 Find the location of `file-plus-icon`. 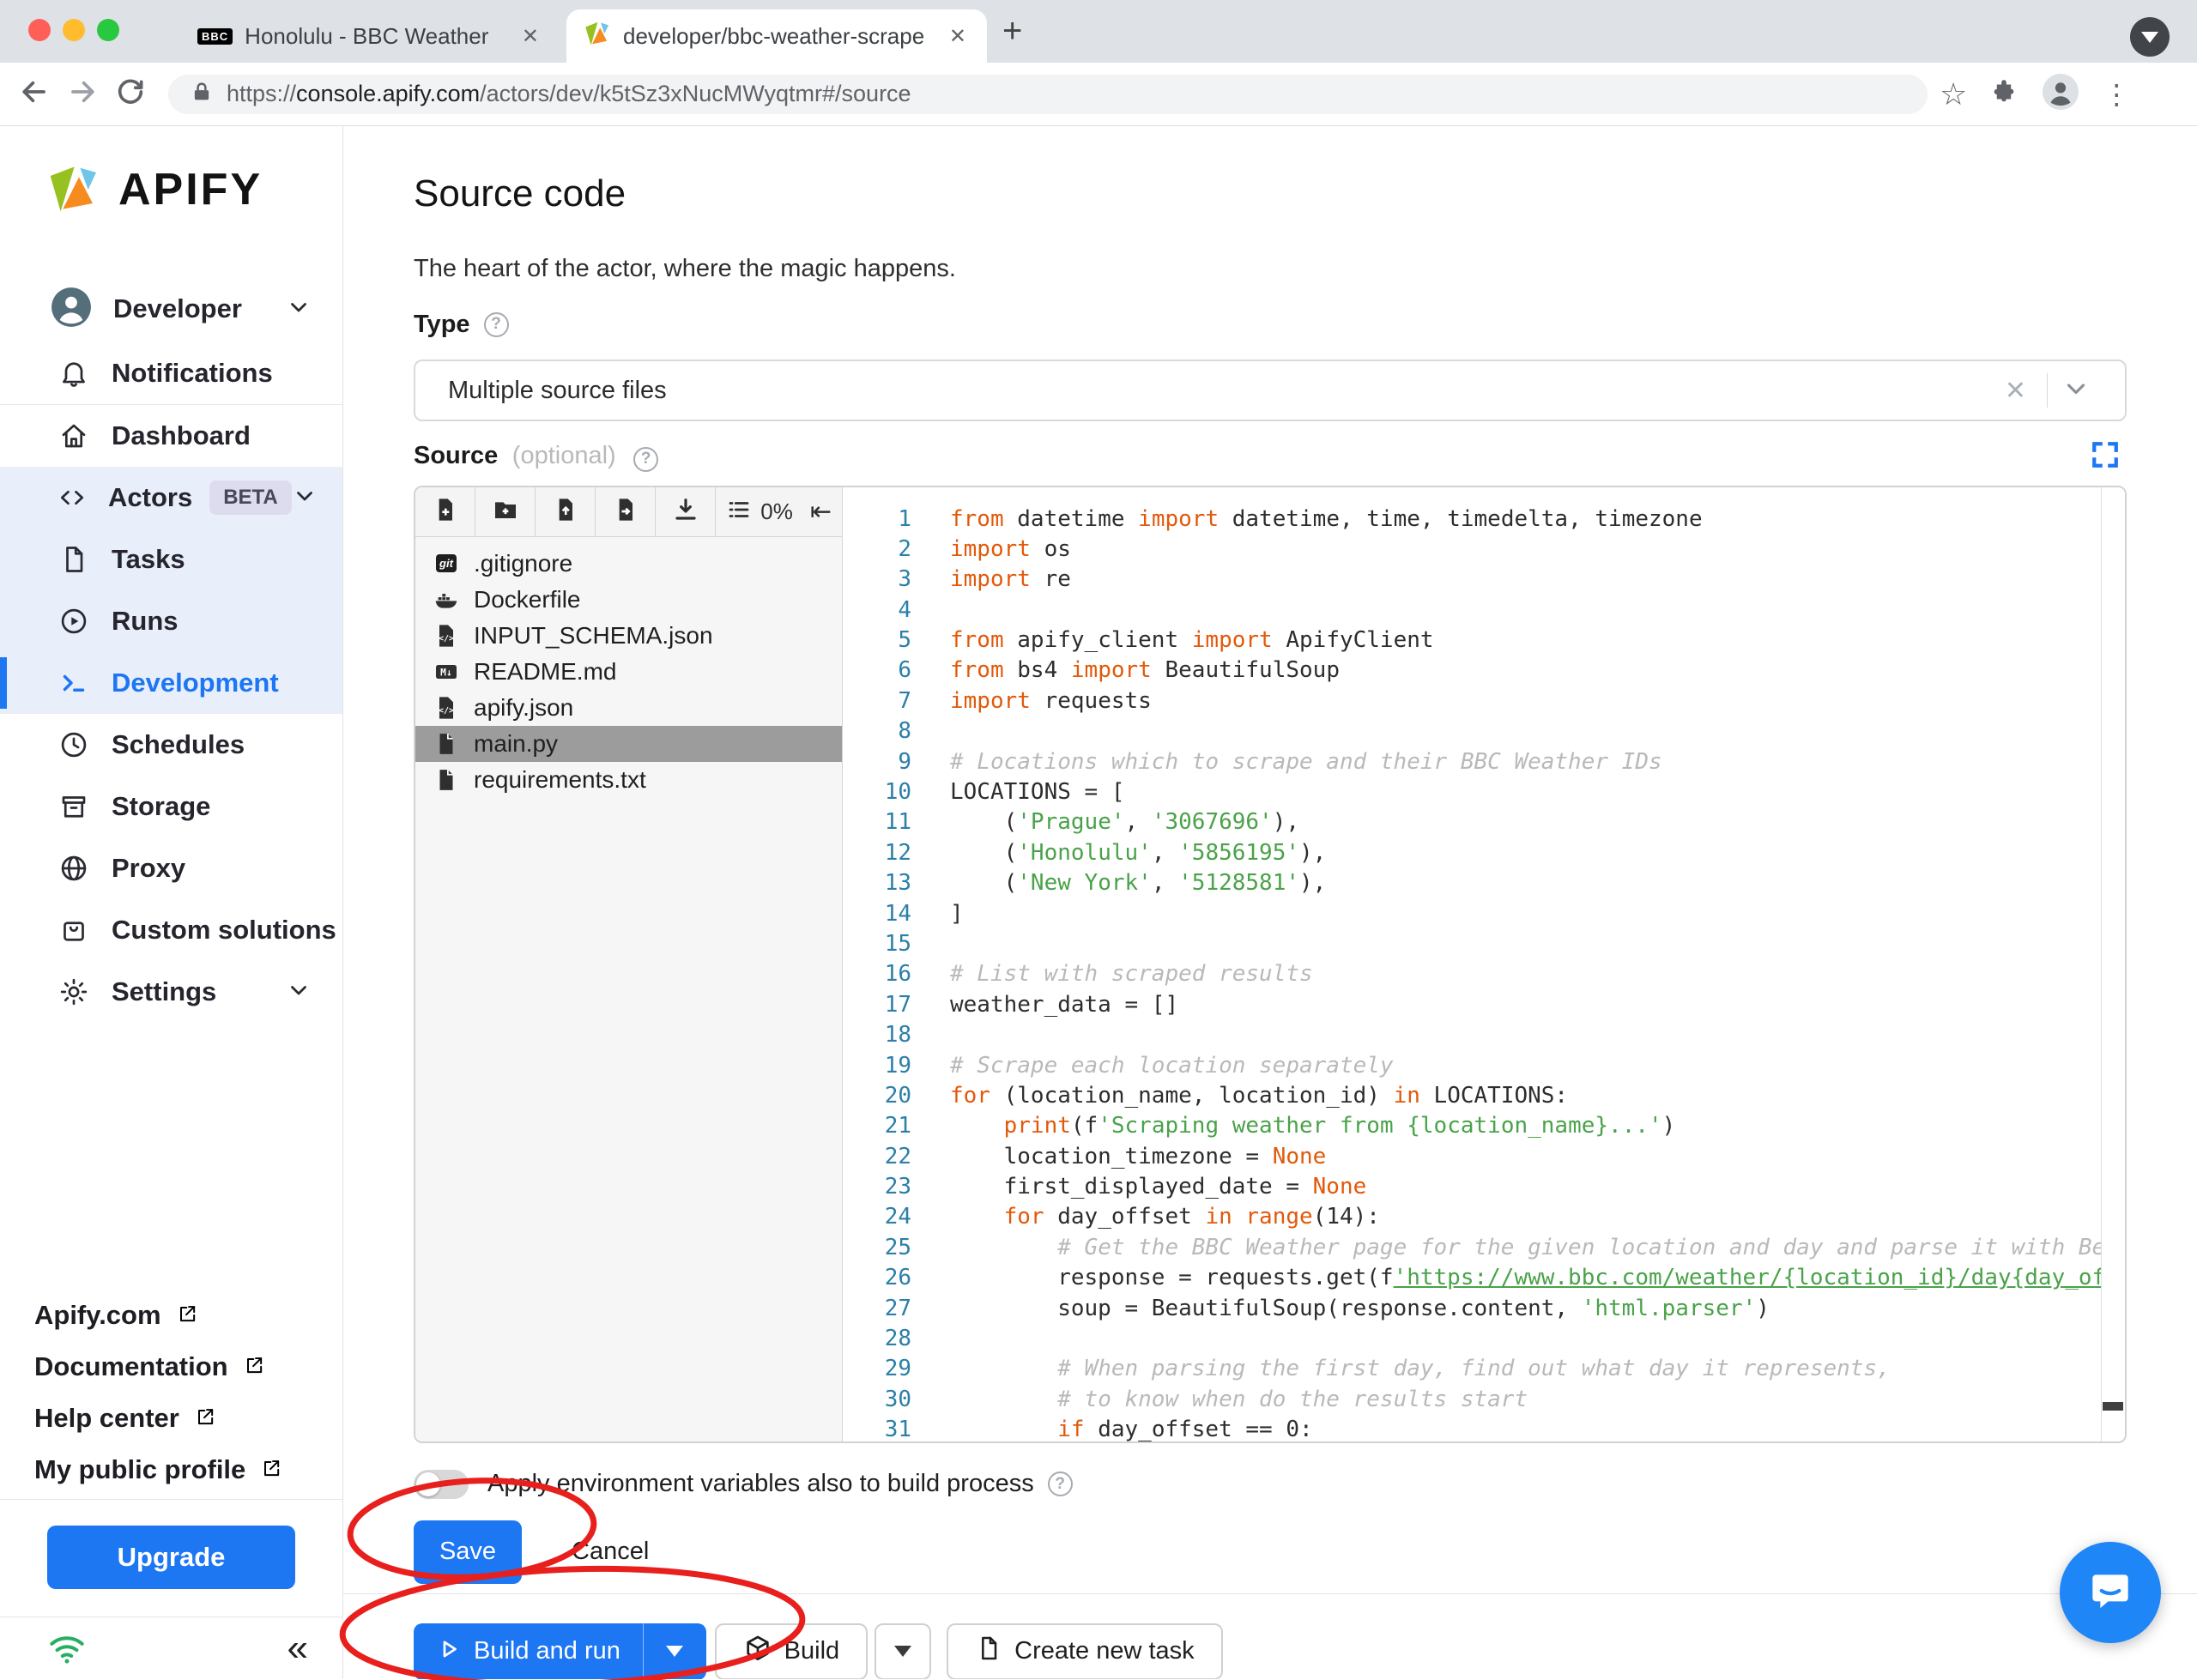

file-plus-icon is located at coordinates (445, 512).